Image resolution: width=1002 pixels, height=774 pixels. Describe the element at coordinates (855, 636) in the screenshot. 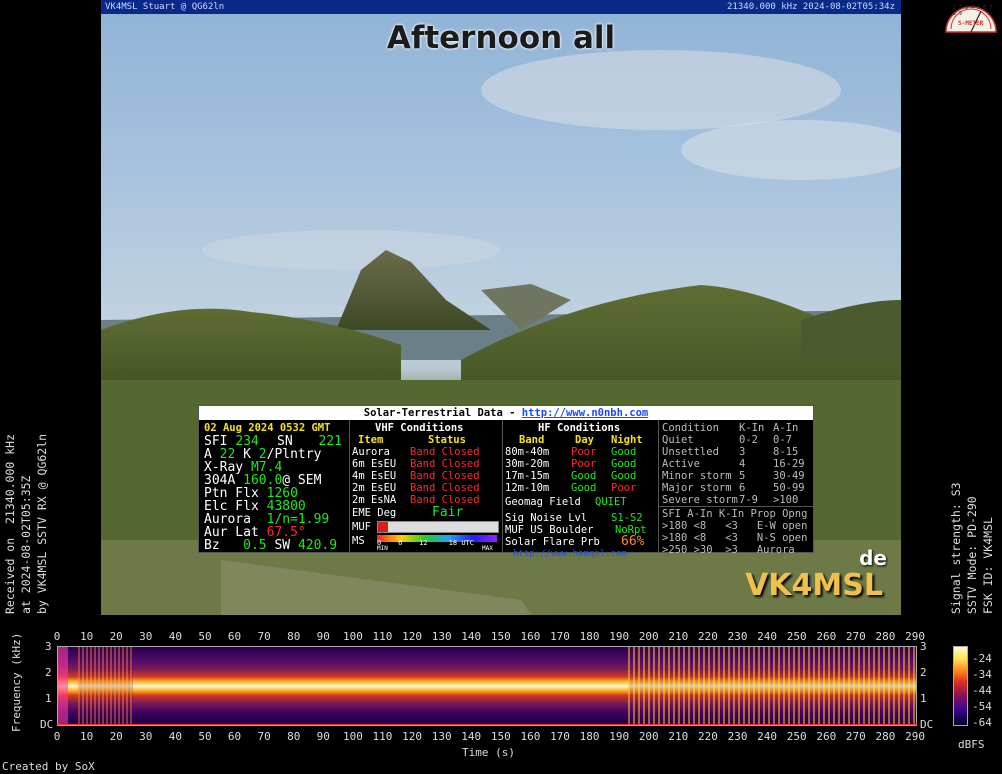

I see `x-tick: 270` at that location.